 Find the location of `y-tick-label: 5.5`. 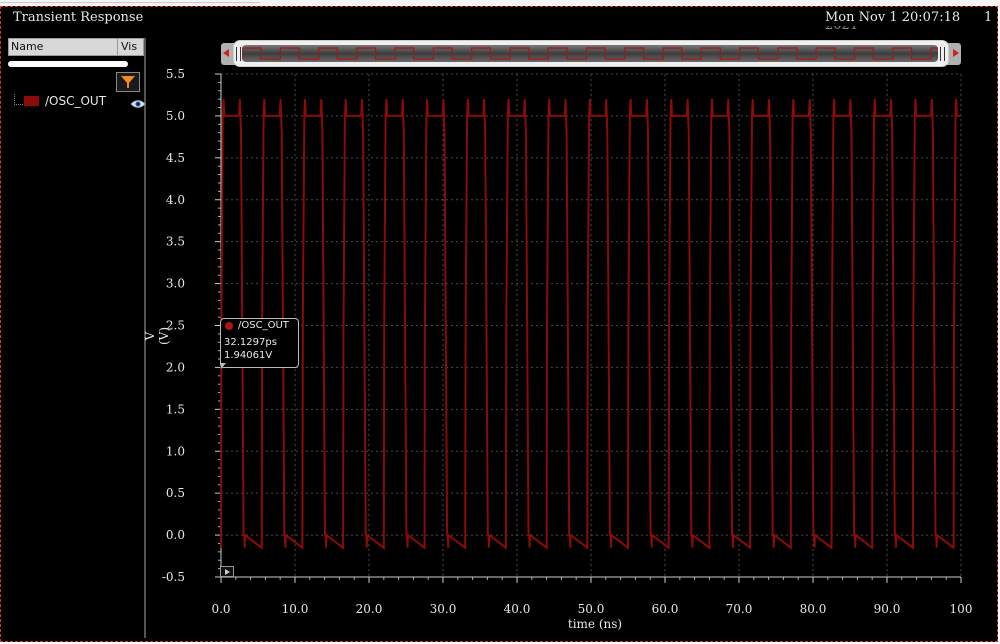

y-tick-label: 5.5 is located at coordinates (175, 74).